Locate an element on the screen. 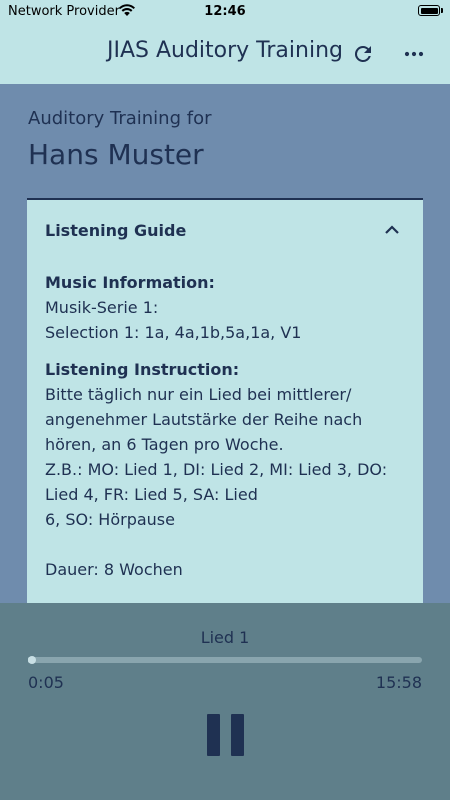 The height and width of the screenshot is (800, 450). listening-guide-title: Listening Guide is located at coordinates (116, 230).